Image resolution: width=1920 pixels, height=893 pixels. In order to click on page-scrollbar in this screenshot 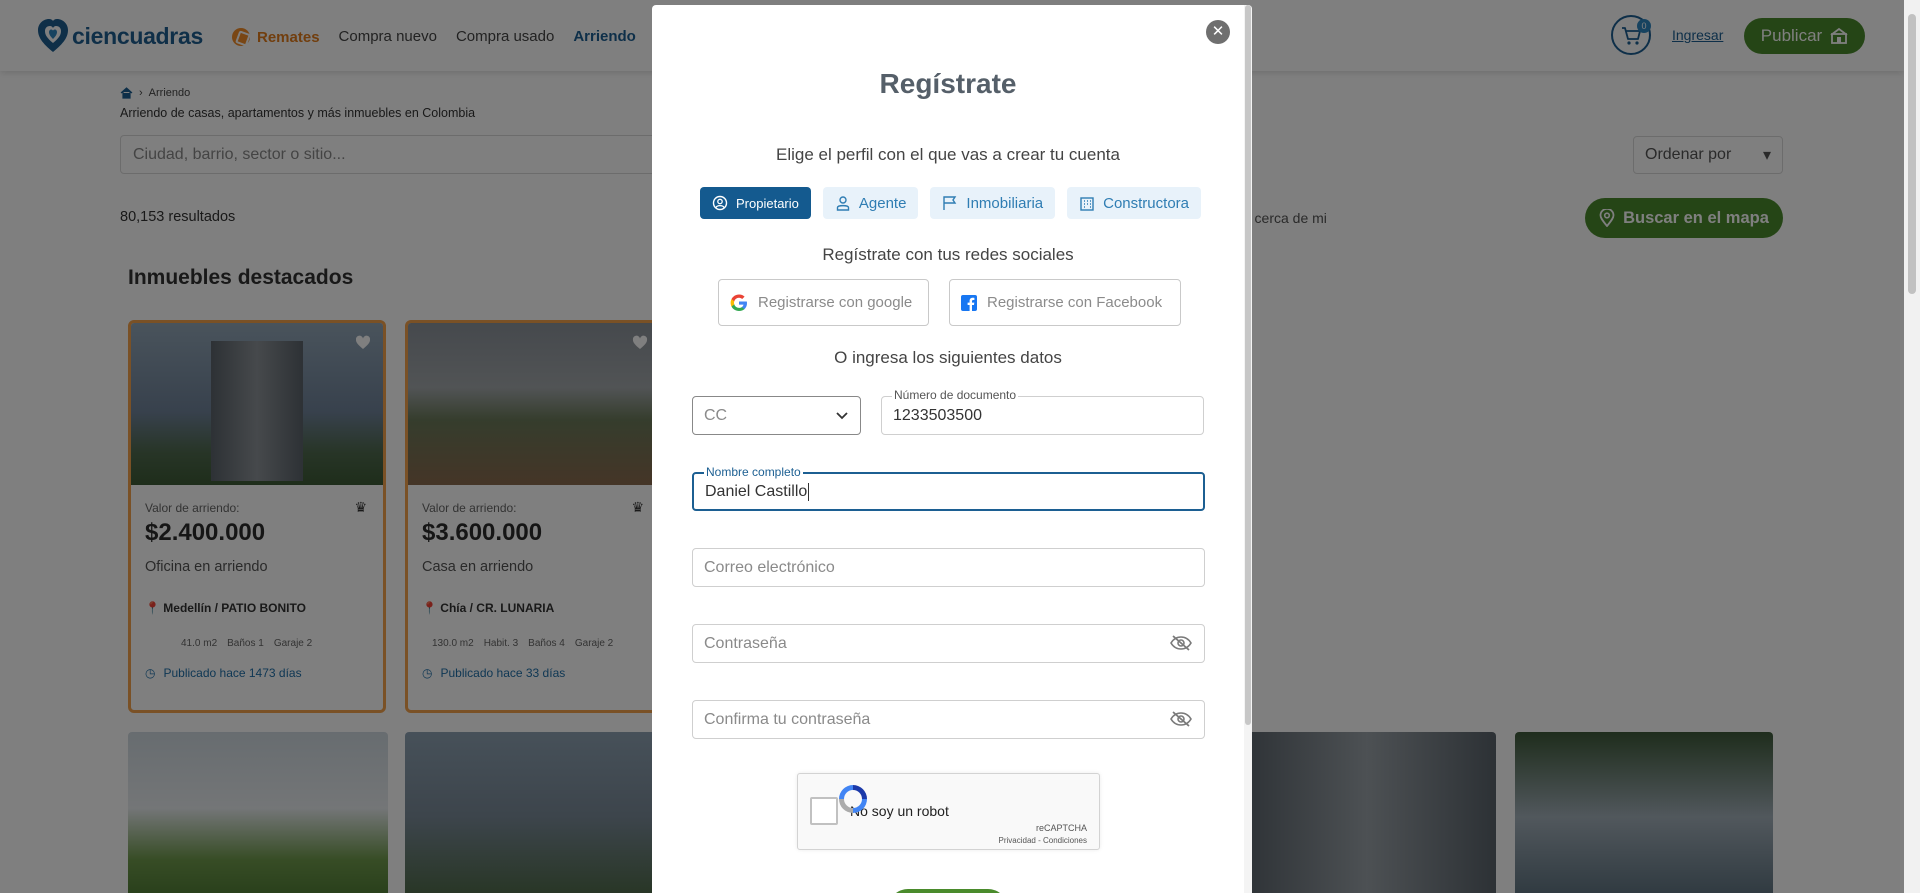, I will do `click(1912, 446)`.